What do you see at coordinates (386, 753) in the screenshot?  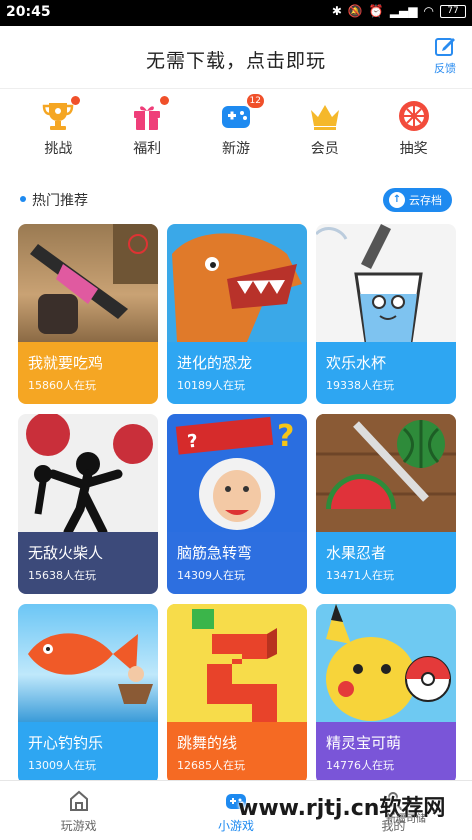 I see `game-info: 精灵宝可萌 14776人在玩` at bounding box center [386, 753].